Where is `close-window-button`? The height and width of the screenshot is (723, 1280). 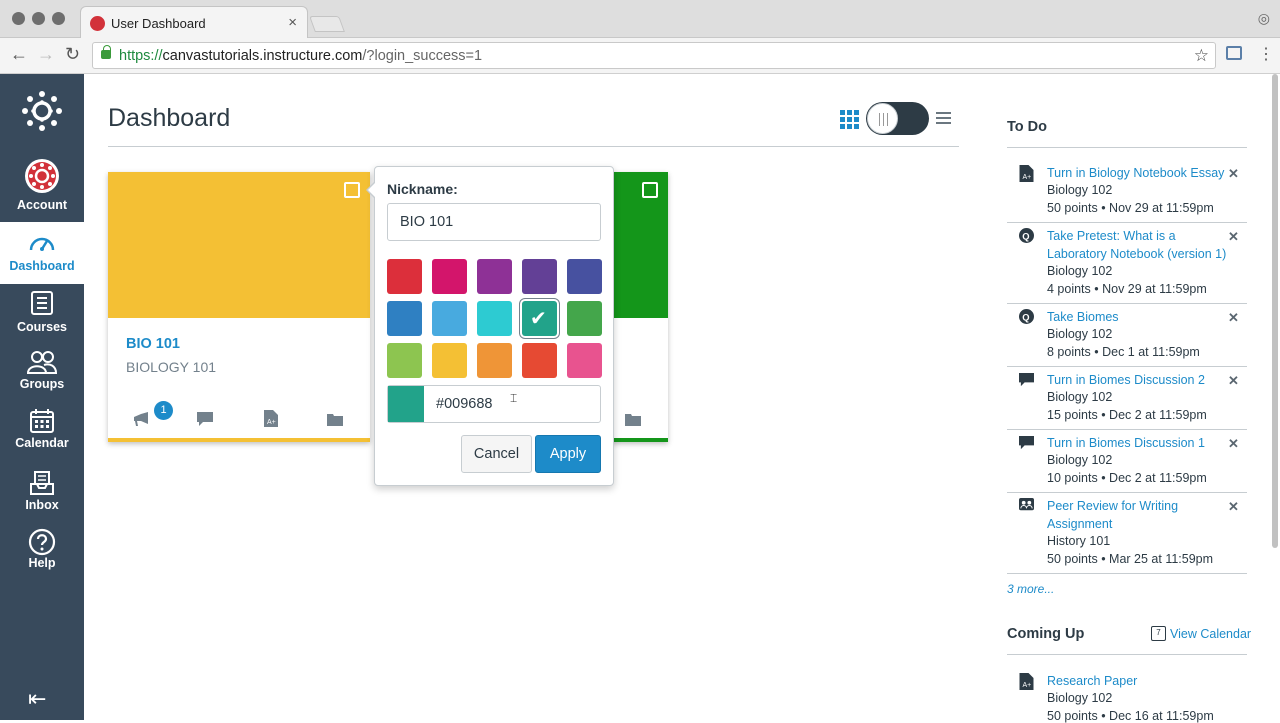 close-window-button is located at coordinates (18, 18).